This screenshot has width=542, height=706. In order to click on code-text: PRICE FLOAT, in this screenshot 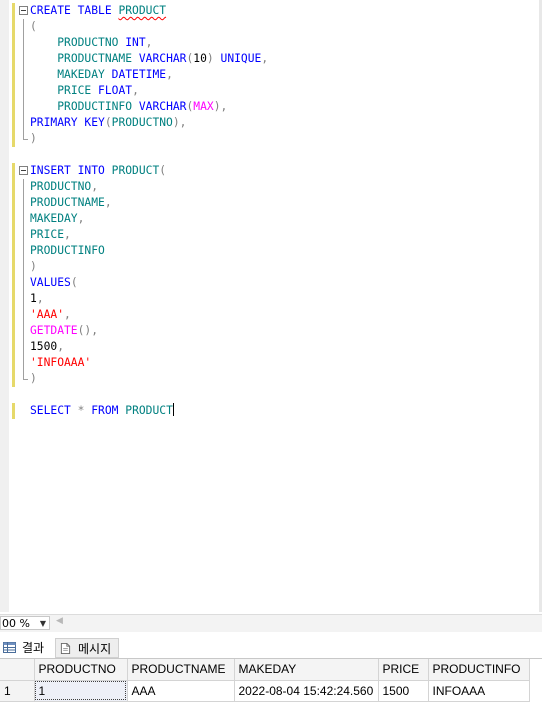, I will do `click(84, 91)`.